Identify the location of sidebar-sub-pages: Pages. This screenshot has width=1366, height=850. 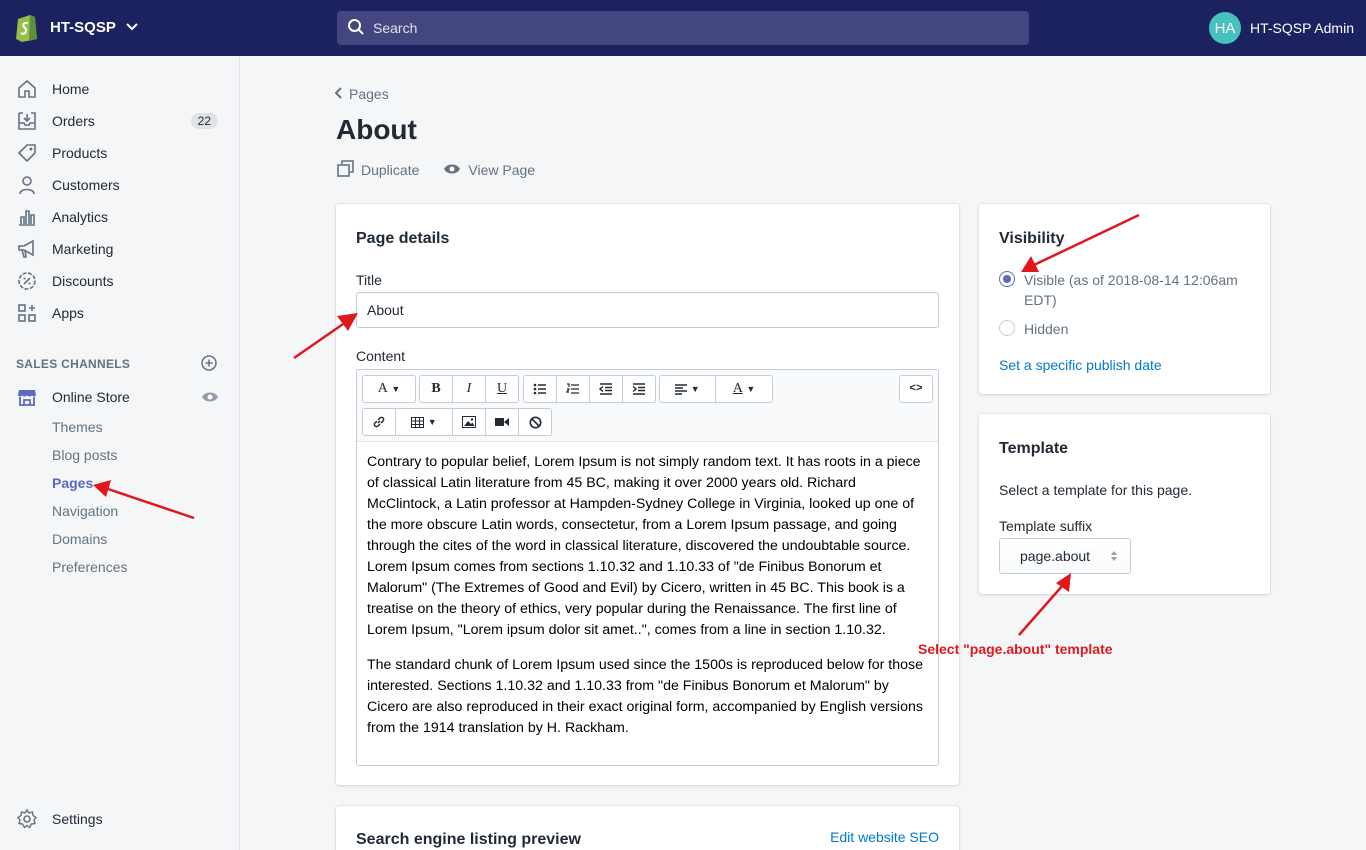
(72, 483).